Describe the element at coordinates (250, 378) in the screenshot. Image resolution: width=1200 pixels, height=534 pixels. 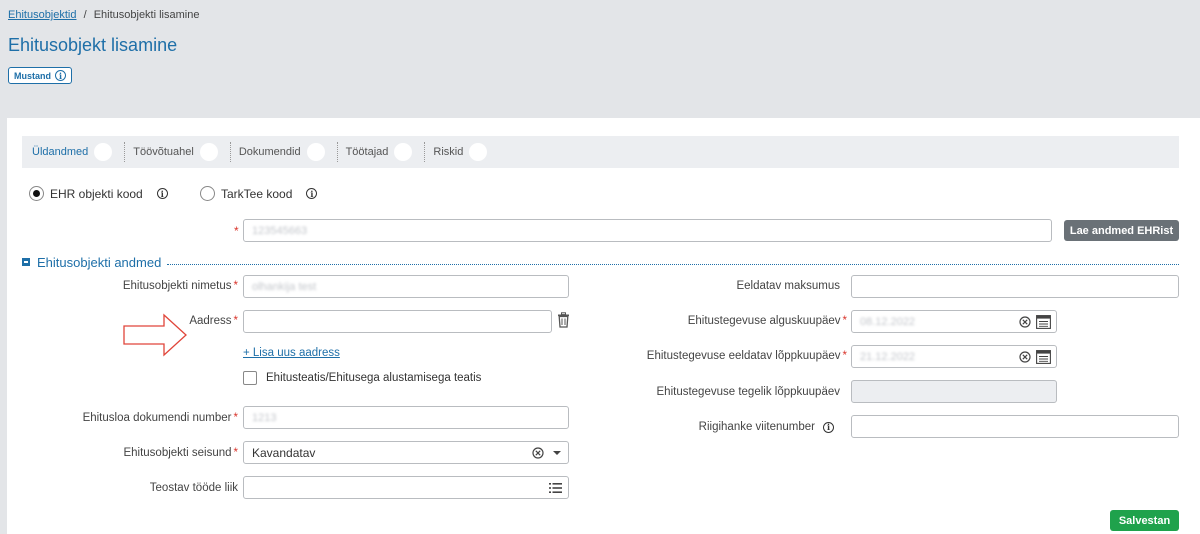
I see `notice-checkbox` at that location.